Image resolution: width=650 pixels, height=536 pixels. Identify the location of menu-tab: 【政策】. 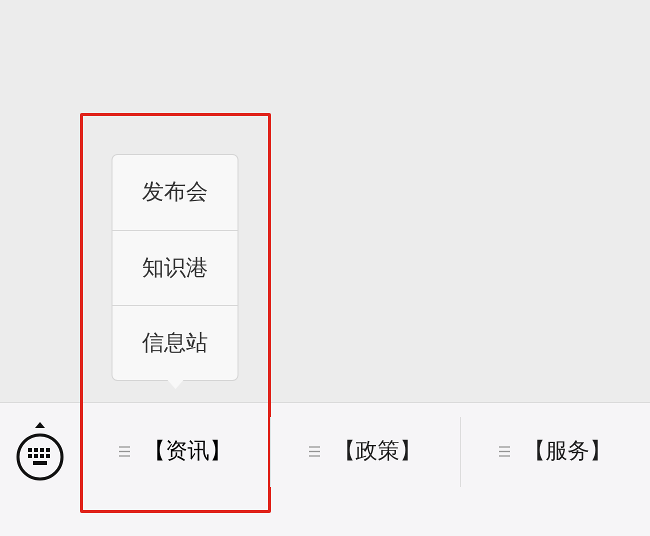
(365, 451).